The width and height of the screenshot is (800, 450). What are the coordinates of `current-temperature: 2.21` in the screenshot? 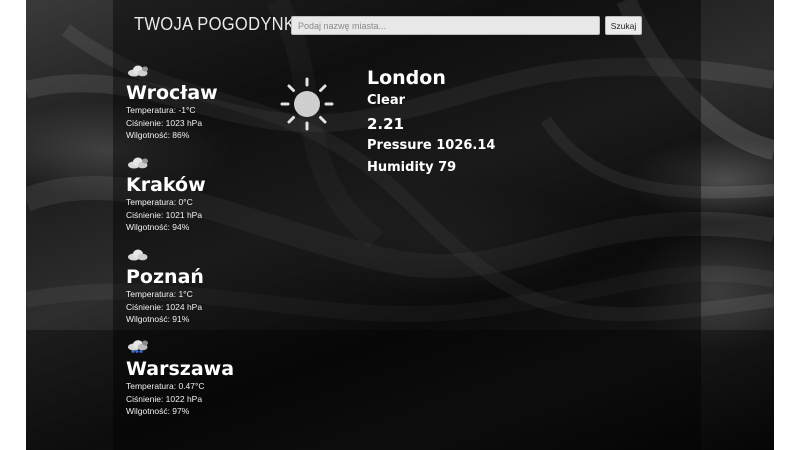 It's located at (386, 123).